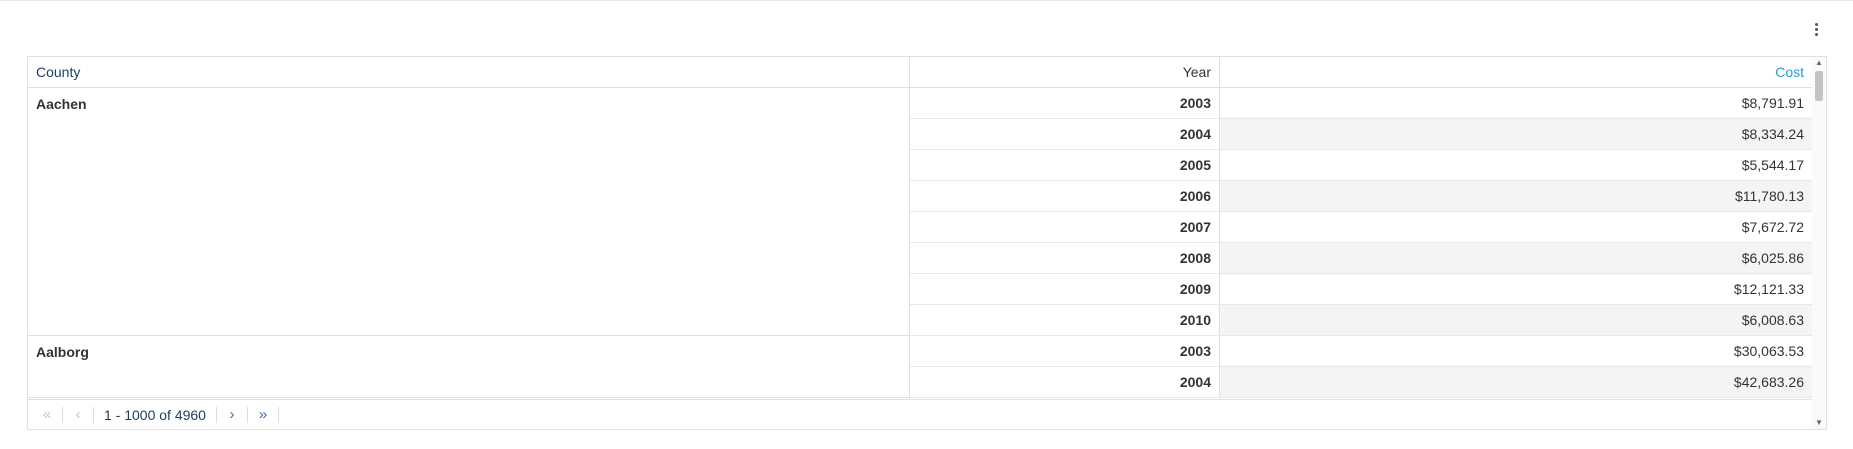 This screenshot has height=449, width=1853. Describe the element at coordinates (1516, 382) in the screenshot. I see `cost-cell: $42,683.26` at that location.